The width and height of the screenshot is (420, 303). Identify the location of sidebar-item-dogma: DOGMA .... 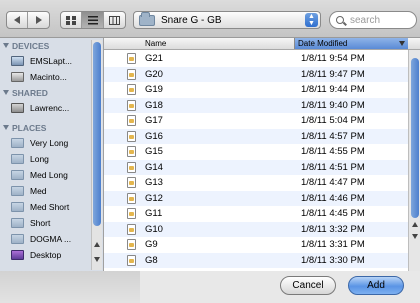
(51, 239).